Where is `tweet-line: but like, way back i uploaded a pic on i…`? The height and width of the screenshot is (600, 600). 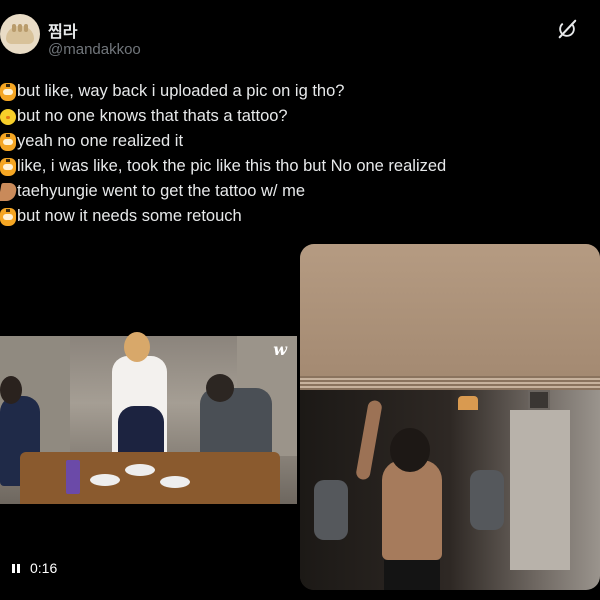 tweet-line: but like, way back i uploaded a pic on i… is located at coordinates (223, 91).